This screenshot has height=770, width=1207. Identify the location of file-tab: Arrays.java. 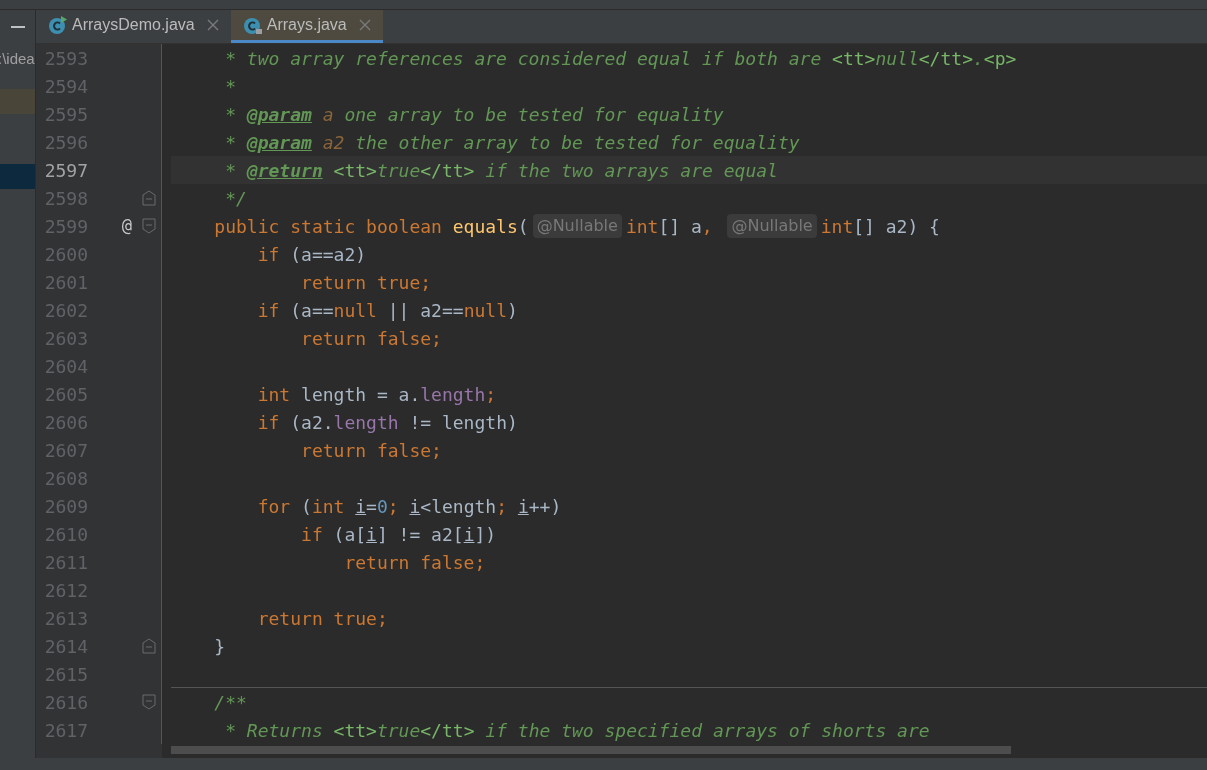
(306, 26).